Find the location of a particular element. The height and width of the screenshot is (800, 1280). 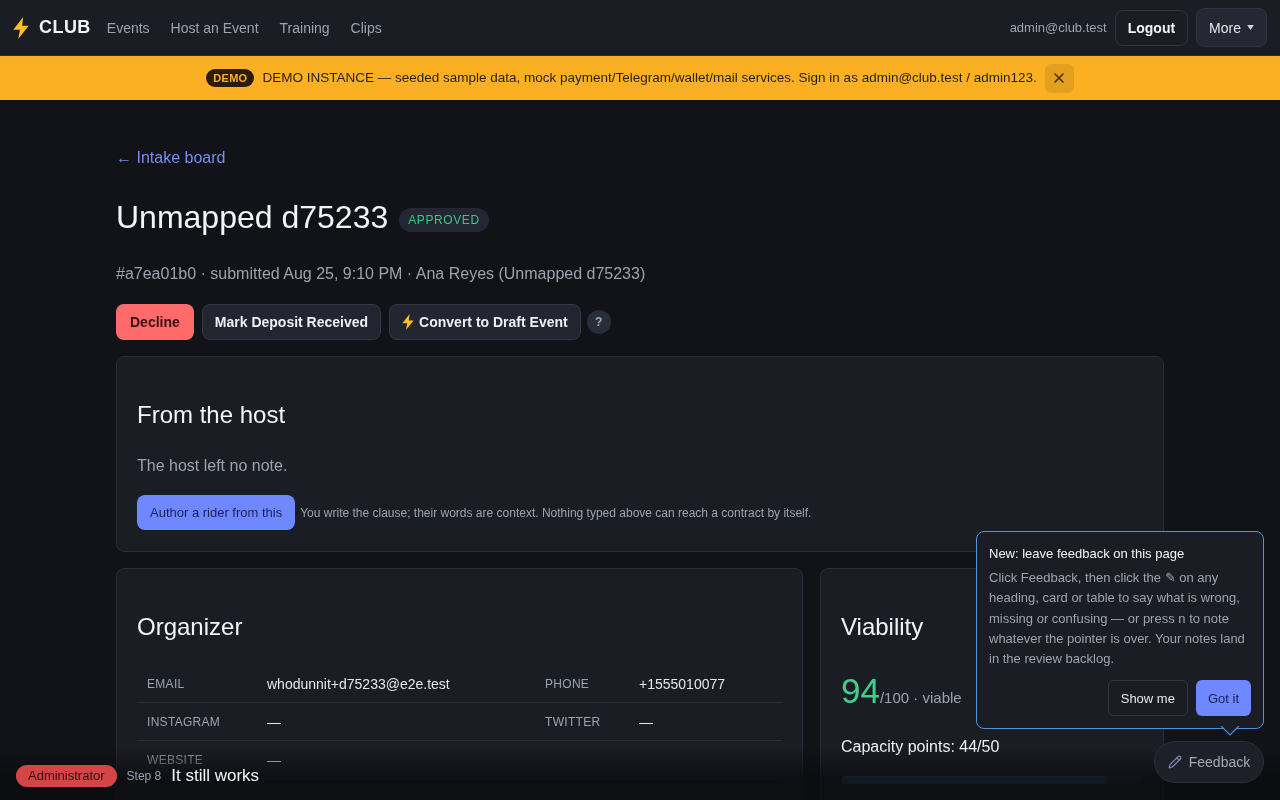

nav-link: Events is located at coordinates (128, 27).